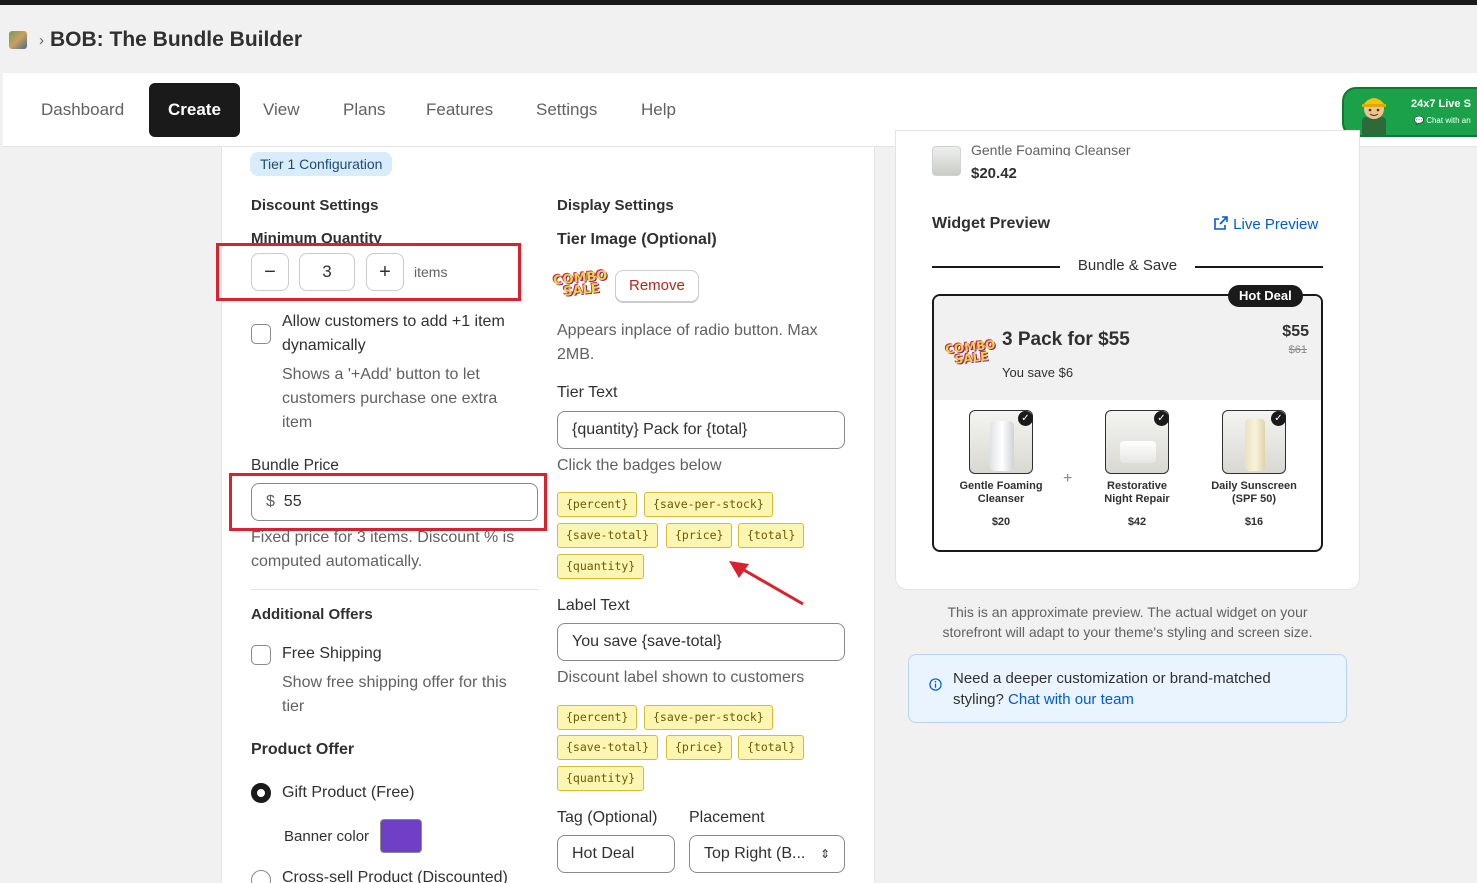 The image size is (1477, 883). Describe the element at coordinates (1137, 522) in the screenshot. I see `product-price-2: $42` at that location.